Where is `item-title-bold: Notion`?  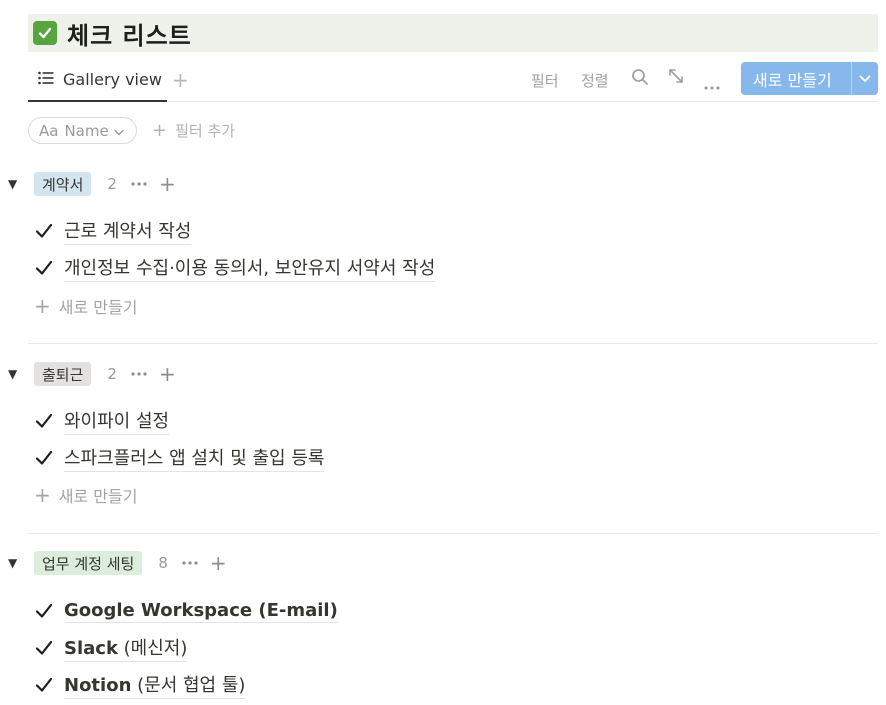 item-title-bold: Notion is located at coordinates (98, 685).